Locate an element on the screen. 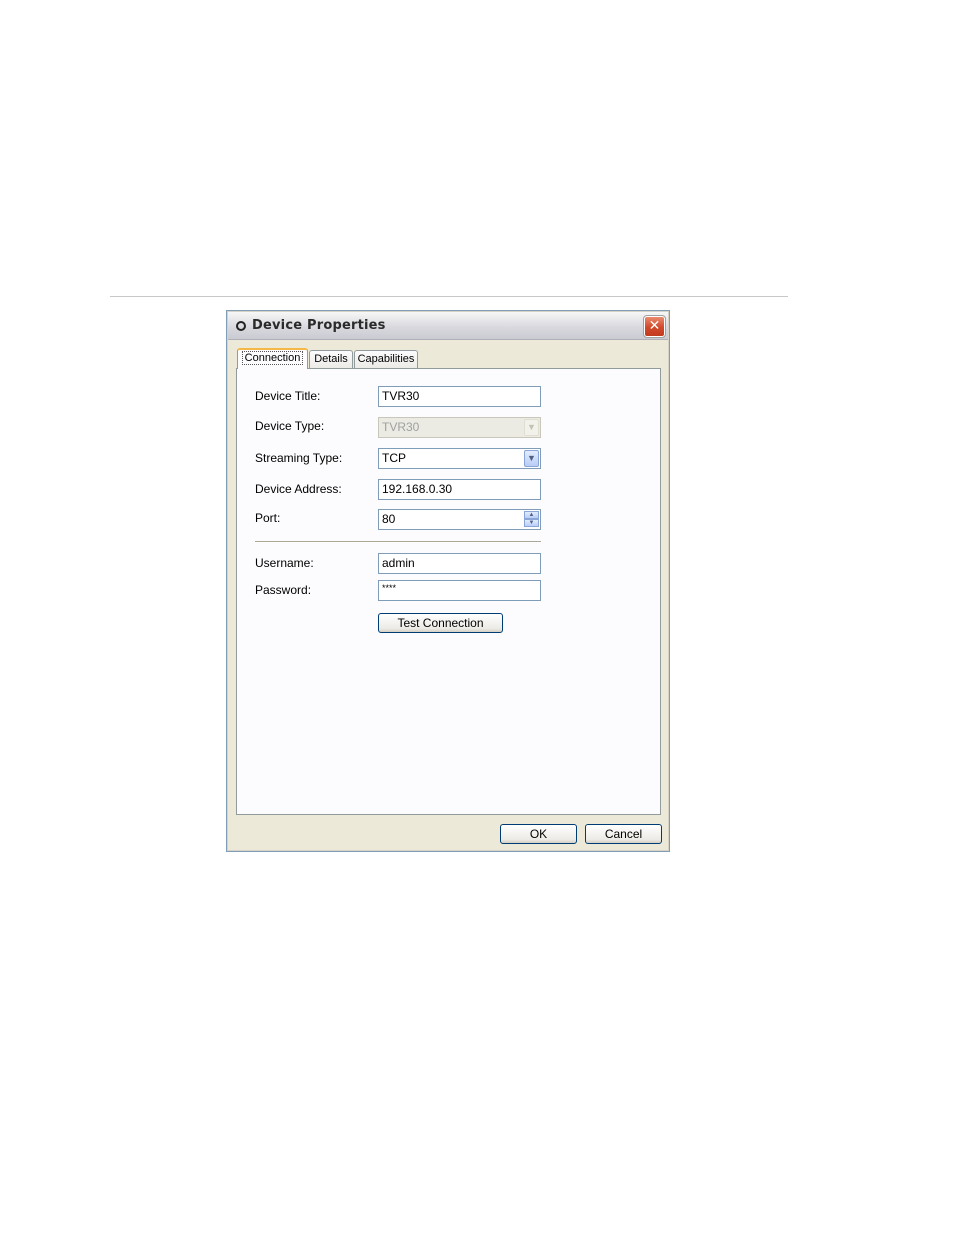 The height and width of the screenshot is (1235, 954). spin-down-button: ▼ is located at coordinates (531, 523).